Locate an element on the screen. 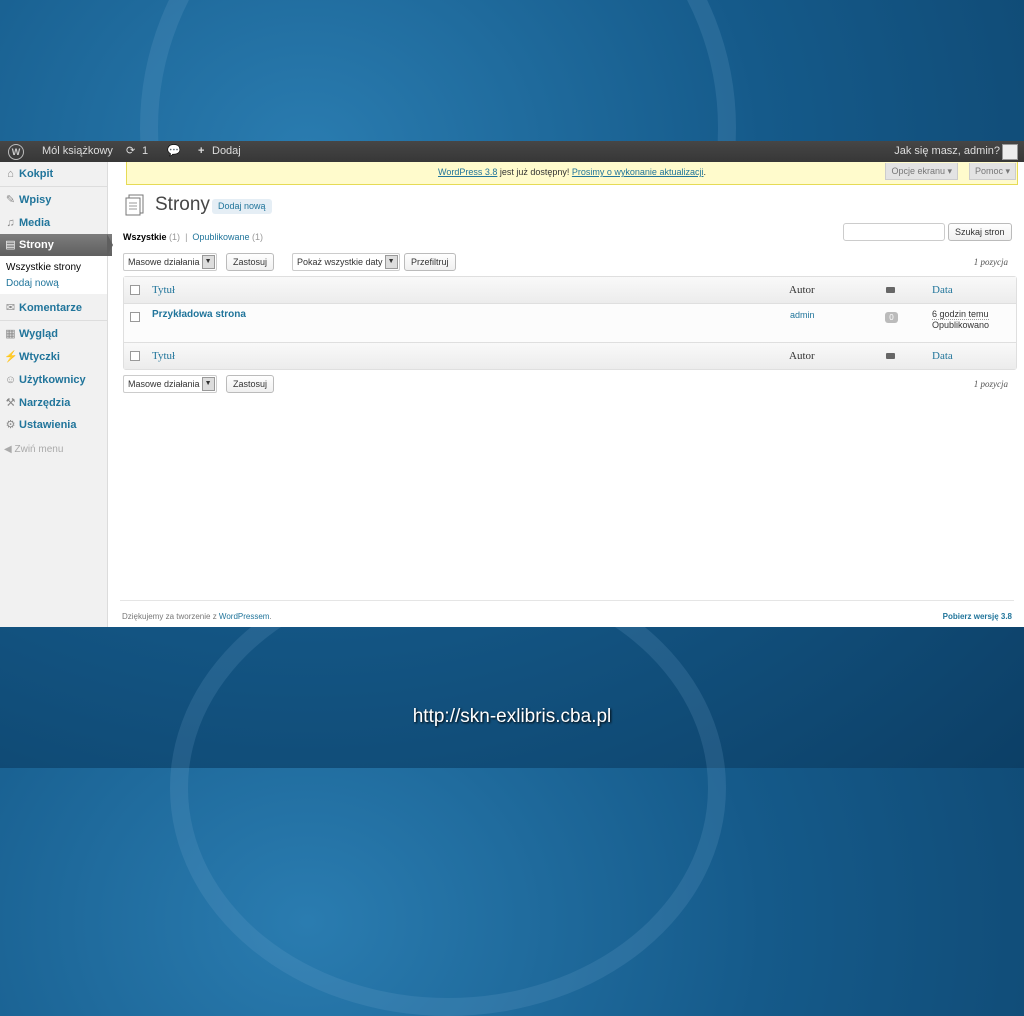  comments-icon: 💬 is located at coordinates (174, 151).